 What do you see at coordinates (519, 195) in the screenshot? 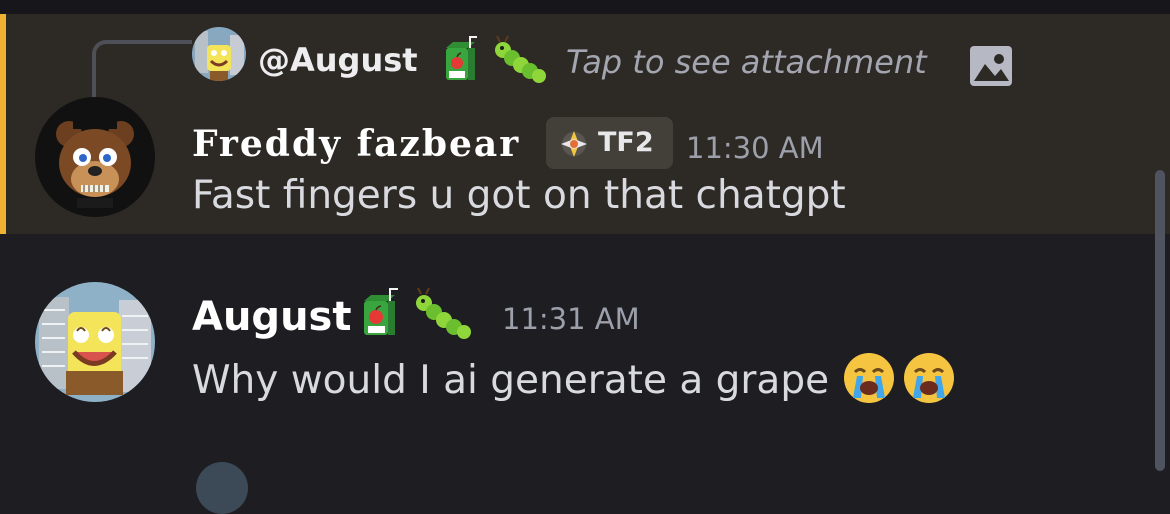
I see `message-text: Fast fingers u got on that chatgpt` at bounding box center [519, 195].